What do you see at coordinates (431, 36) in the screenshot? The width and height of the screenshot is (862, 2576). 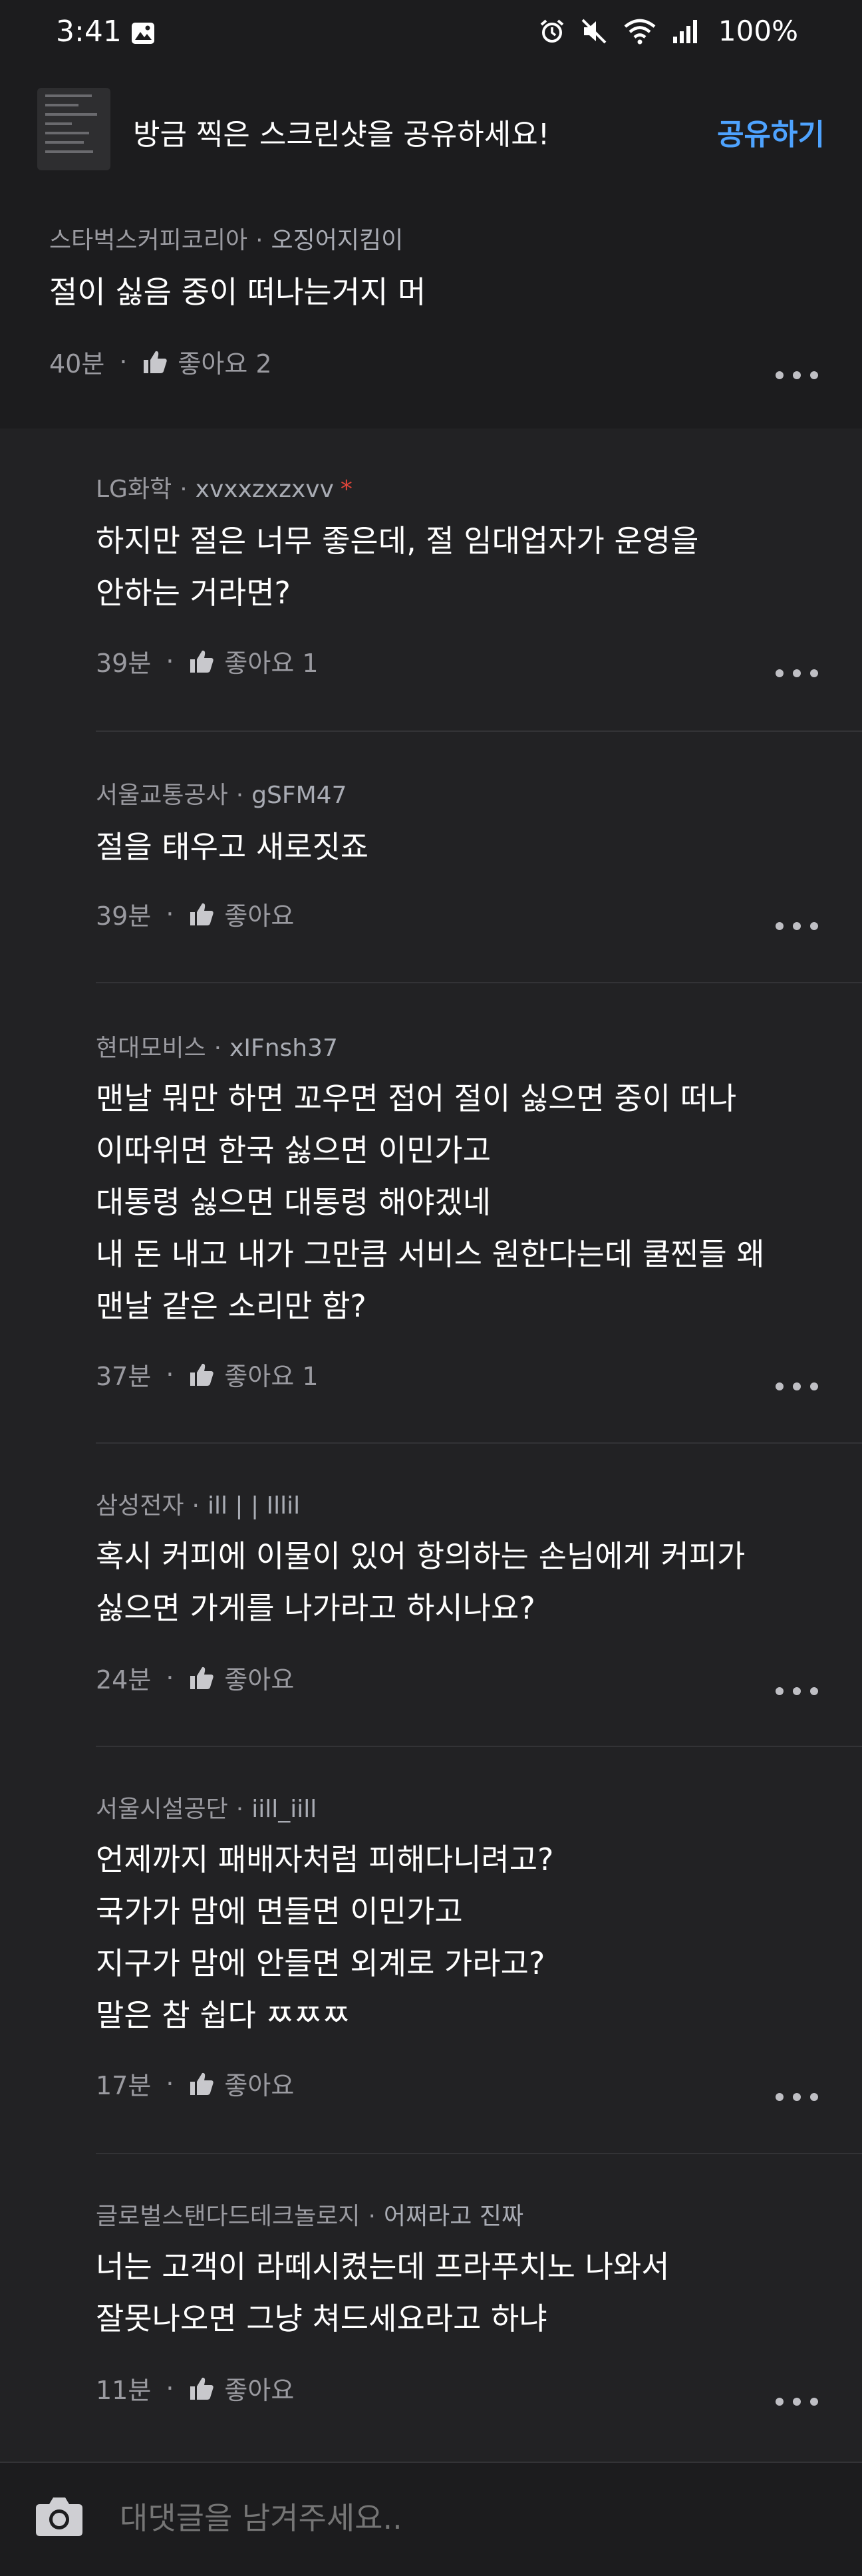 I see `status-bar: 3:41 100%` at bounding box center [431, 36].